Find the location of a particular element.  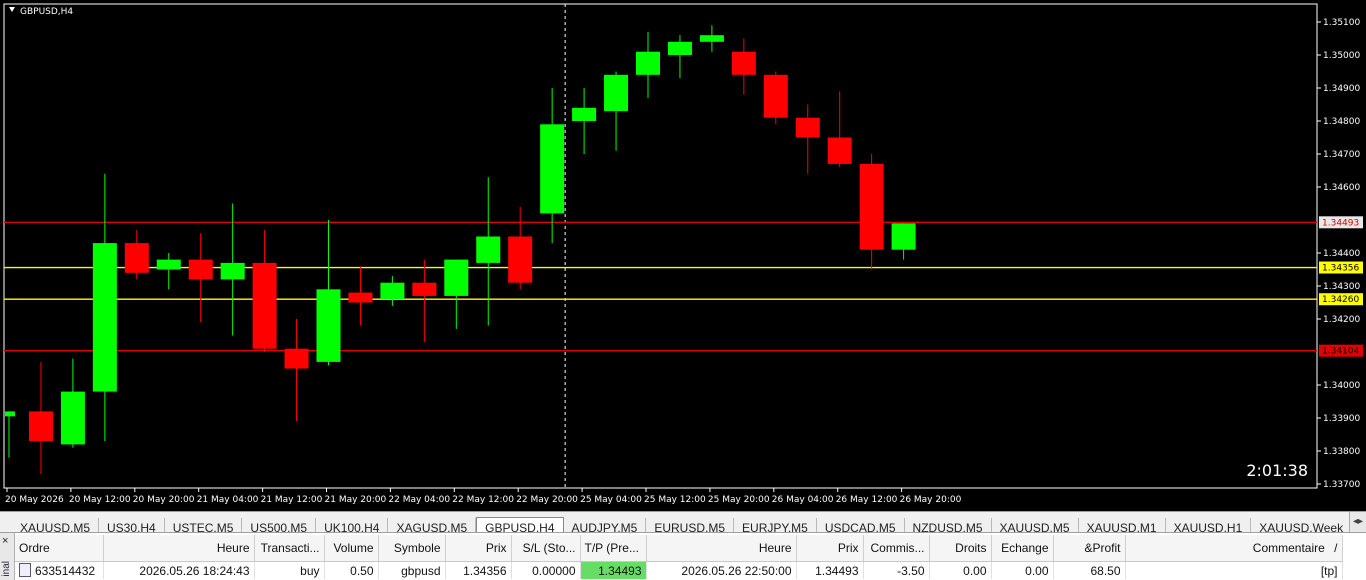

column-header: Ordre is located at coordinates (59, 548).